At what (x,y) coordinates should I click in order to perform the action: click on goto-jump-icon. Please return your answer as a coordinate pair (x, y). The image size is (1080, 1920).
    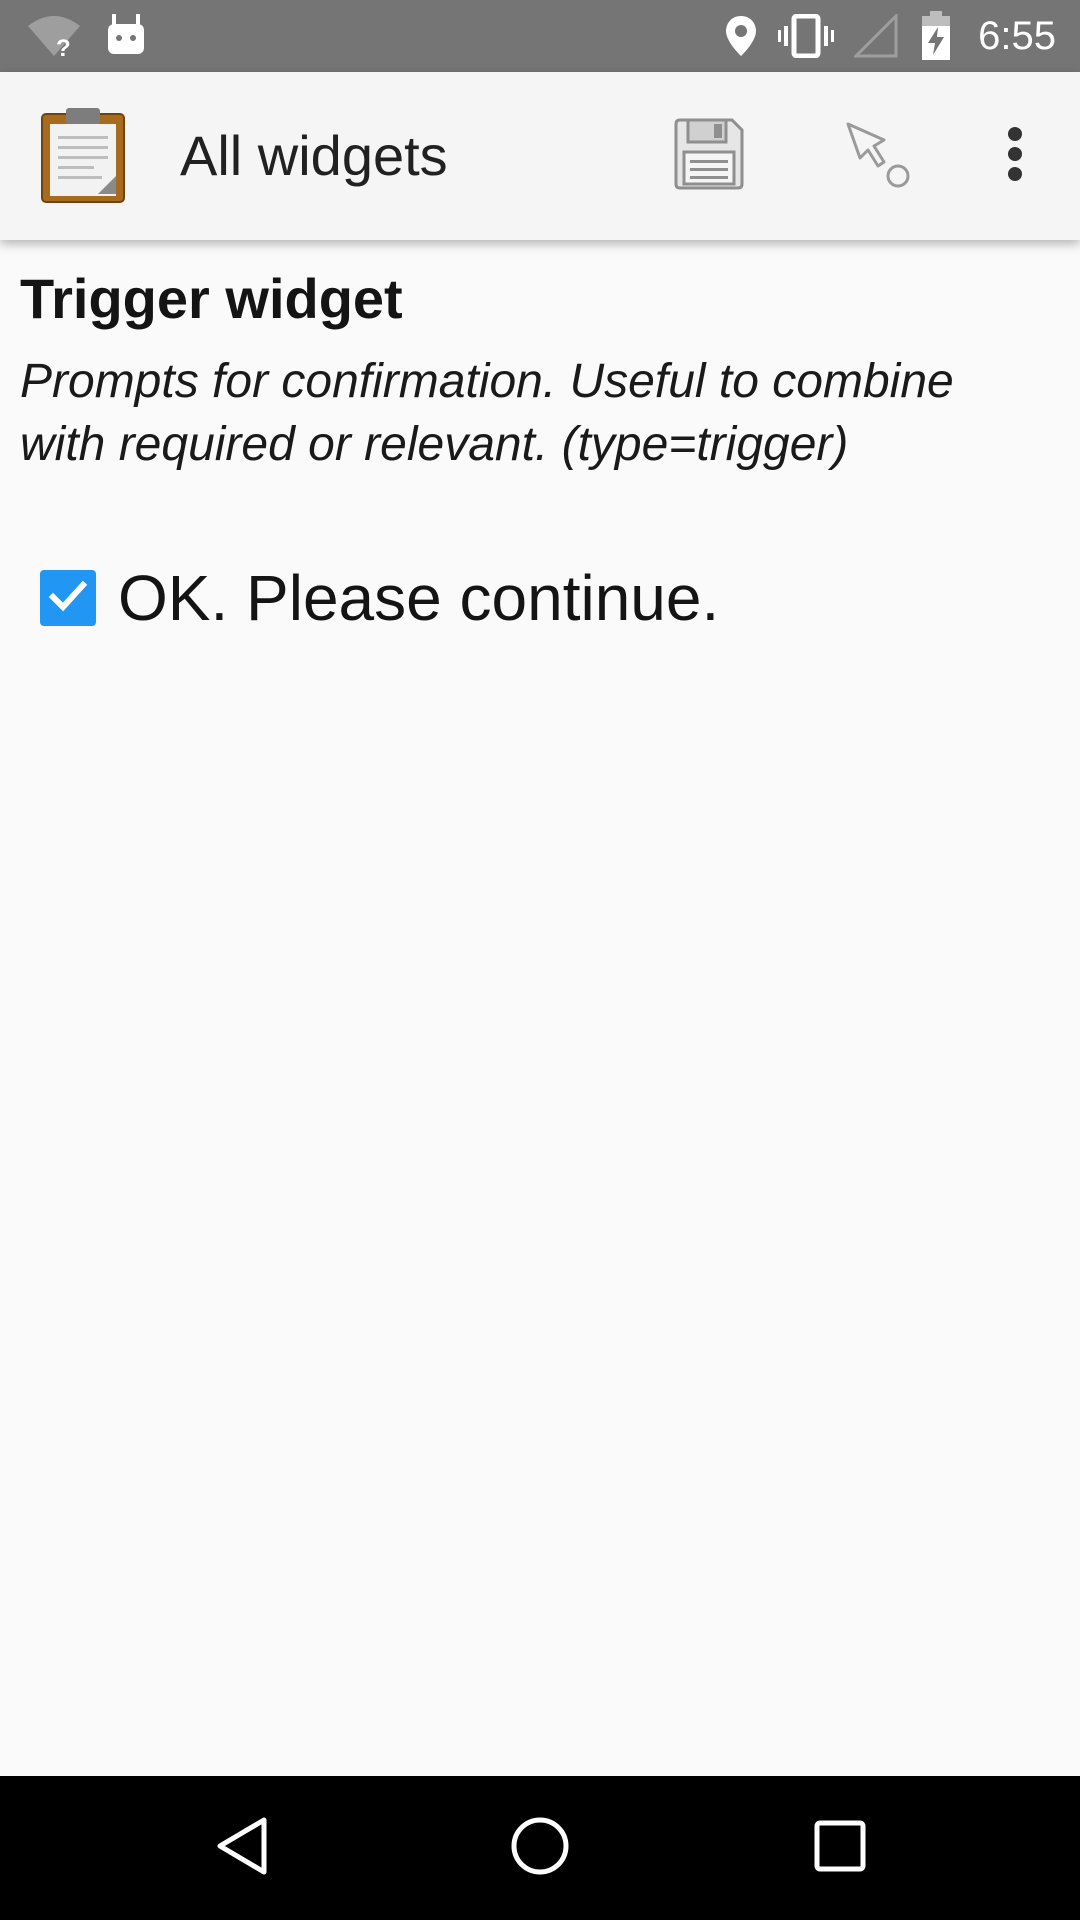
    Looking at the image, I should click on (876, 156).